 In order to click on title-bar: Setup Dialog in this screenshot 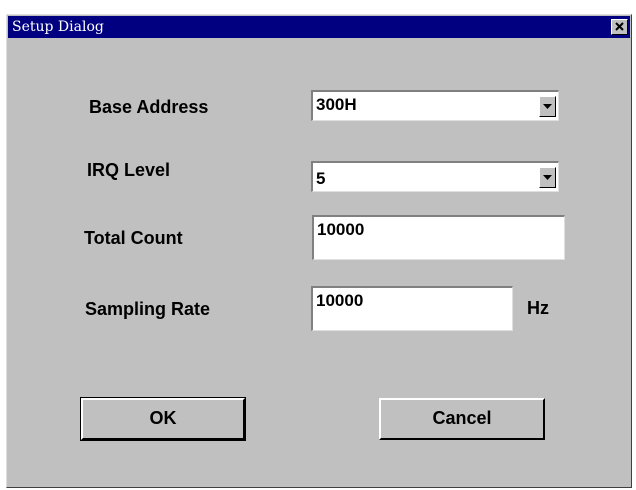, I will do `click(319, 27)`.